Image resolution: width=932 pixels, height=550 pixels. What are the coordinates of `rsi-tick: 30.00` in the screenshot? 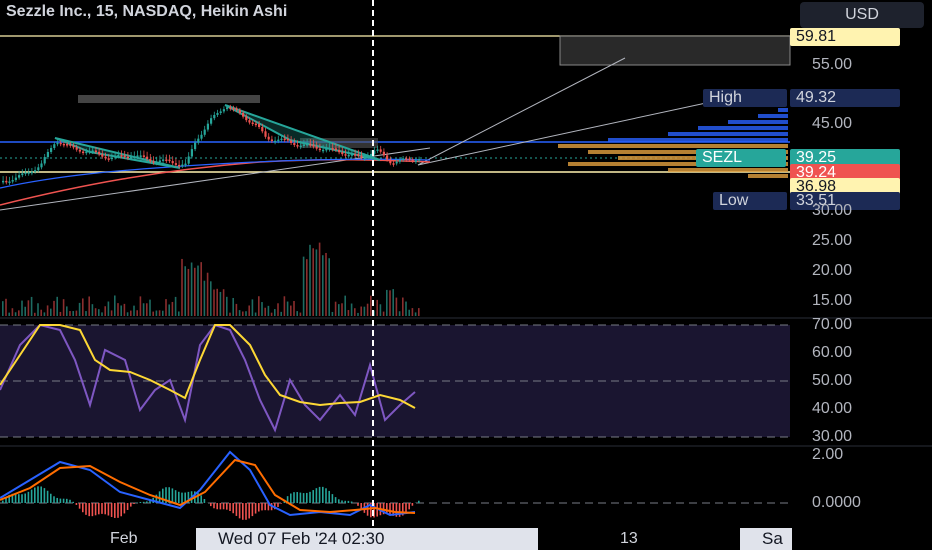 It's located at (832, 436).